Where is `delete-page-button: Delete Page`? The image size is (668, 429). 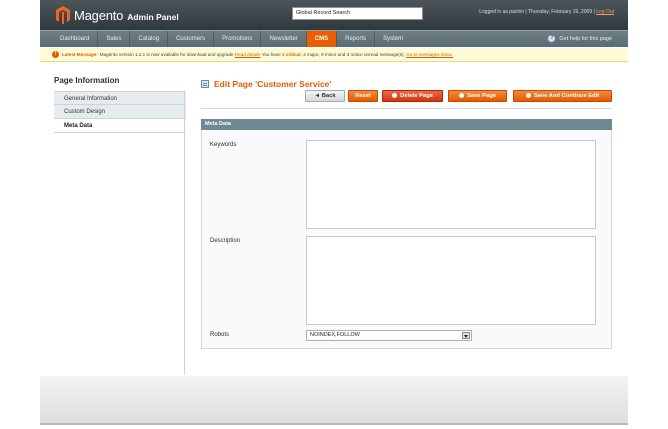
delete-page-button: Delete Page is located at coordinates (412, 96).